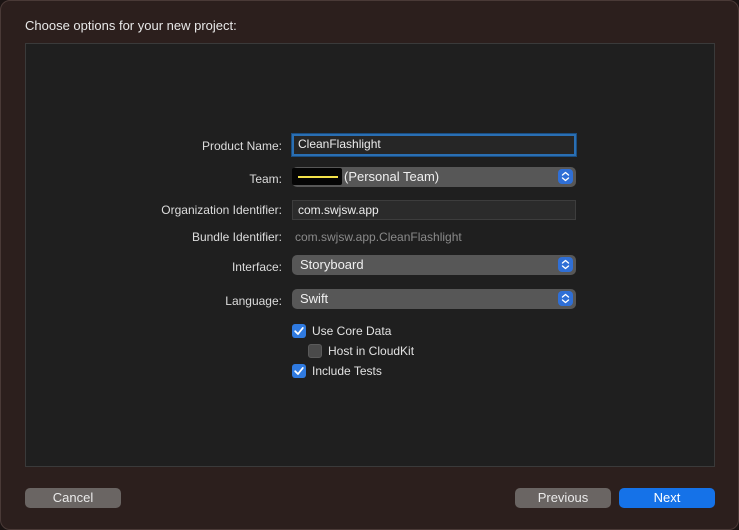 The image size is (739, 530). I want to click on bundle-identifier-value: com.swjsw.app.CleanFlashlight, so click(378, 237).